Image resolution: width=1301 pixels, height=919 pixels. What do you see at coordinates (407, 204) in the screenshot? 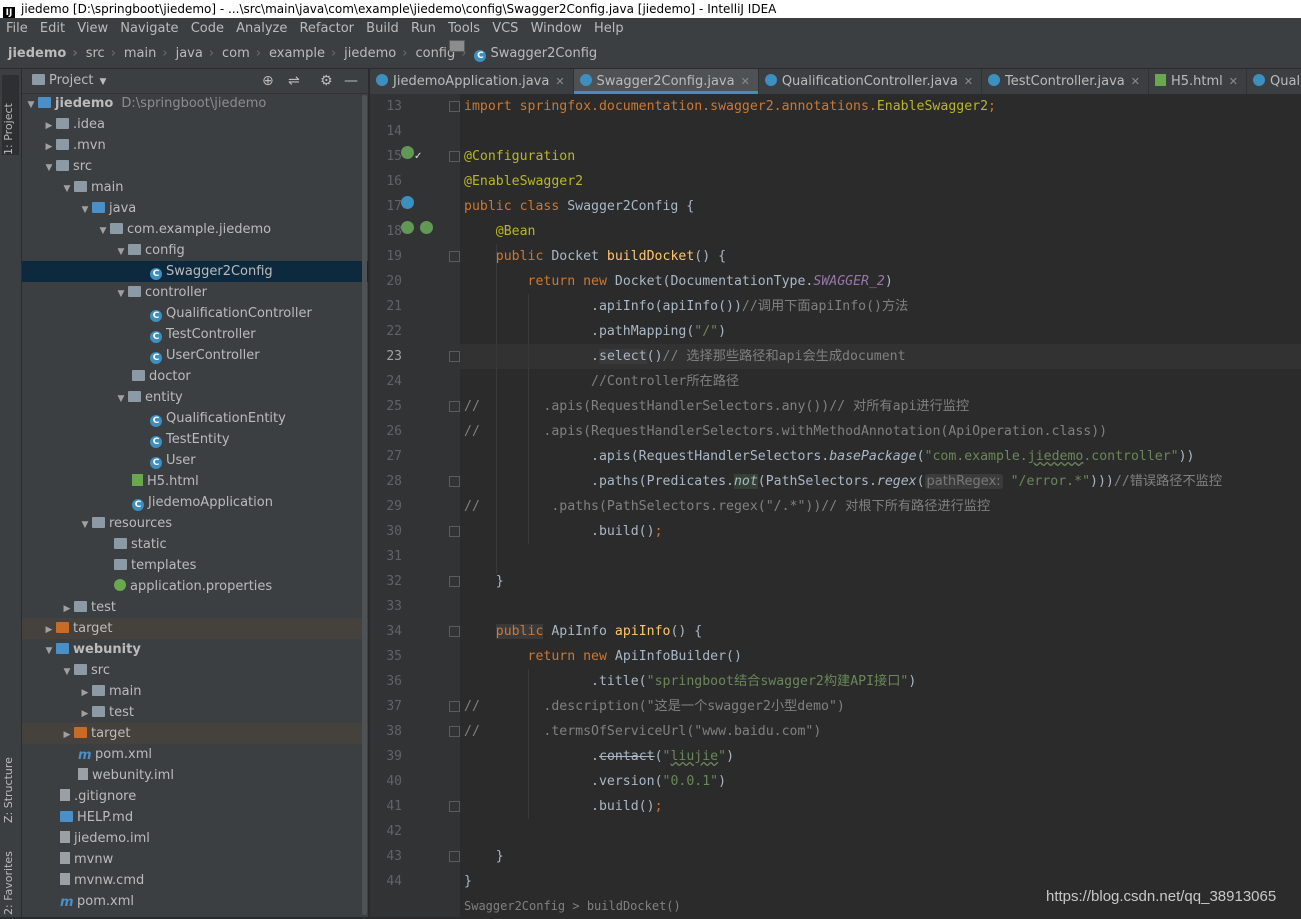
I see `spring-bean-gutter-icon` at bounding box center [407, 204].